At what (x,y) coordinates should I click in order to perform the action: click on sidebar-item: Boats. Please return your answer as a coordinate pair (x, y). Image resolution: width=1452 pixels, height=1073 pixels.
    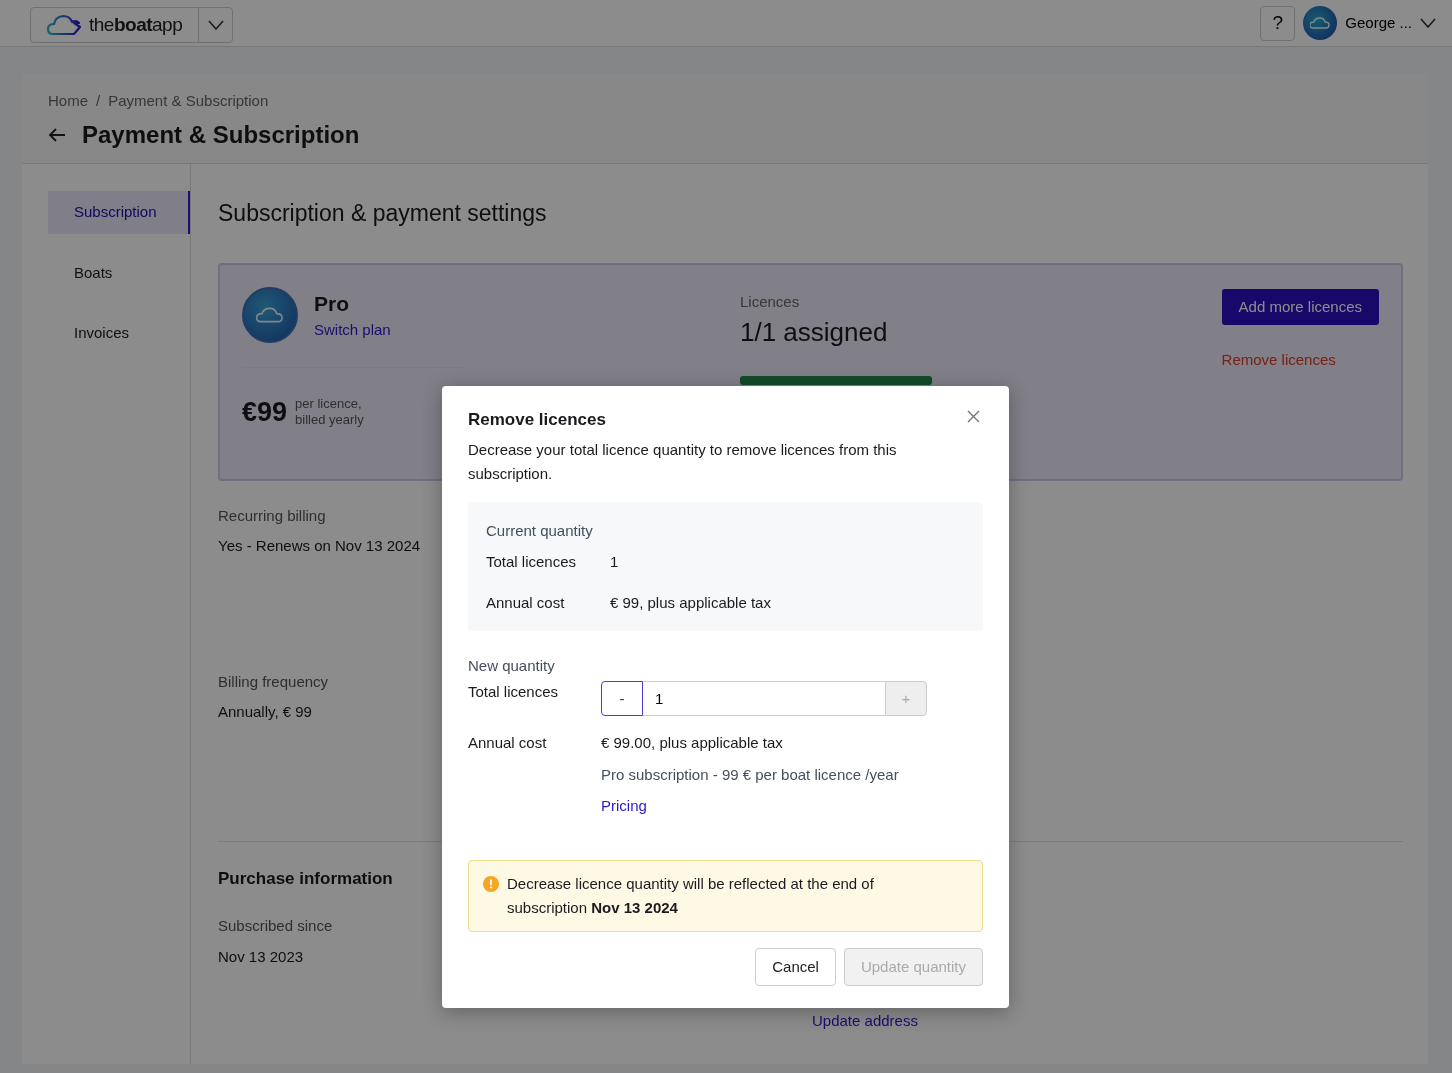
    Looking at the image, I should click on (119, 273).